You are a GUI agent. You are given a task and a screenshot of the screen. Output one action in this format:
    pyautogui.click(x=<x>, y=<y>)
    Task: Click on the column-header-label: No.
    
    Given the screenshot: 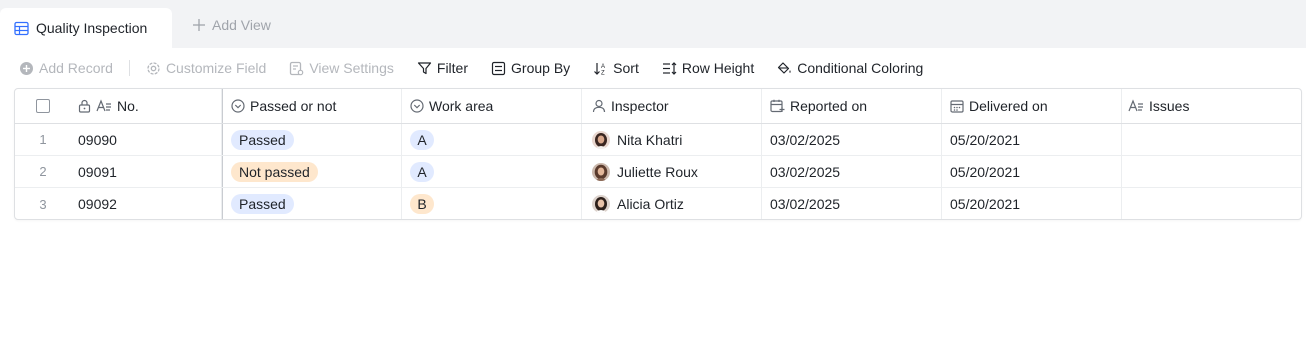 What is the action you would take?
    pyautogui.click(x=128, y=106)
    